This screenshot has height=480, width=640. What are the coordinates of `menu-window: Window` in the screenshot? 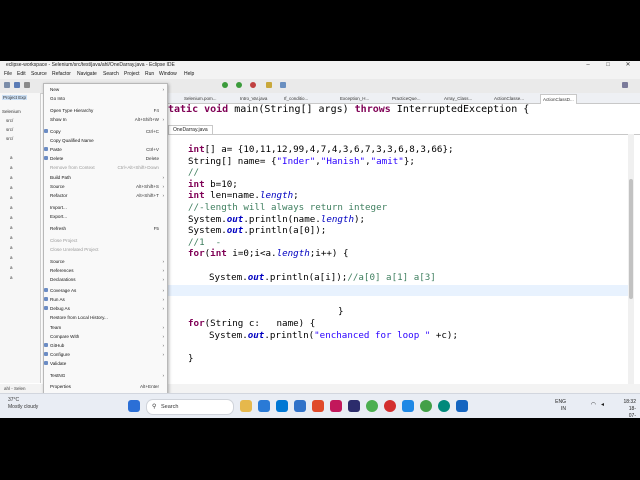 It's located at (168, 74).